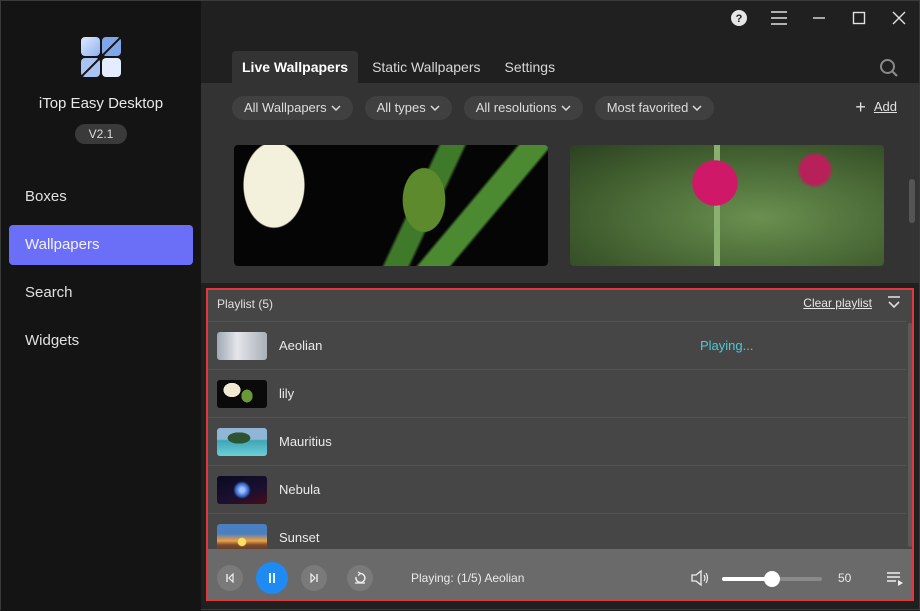 This screenshot has width=920, height=611. I want to click on filter-label: All resolutions, so click(516, 107).